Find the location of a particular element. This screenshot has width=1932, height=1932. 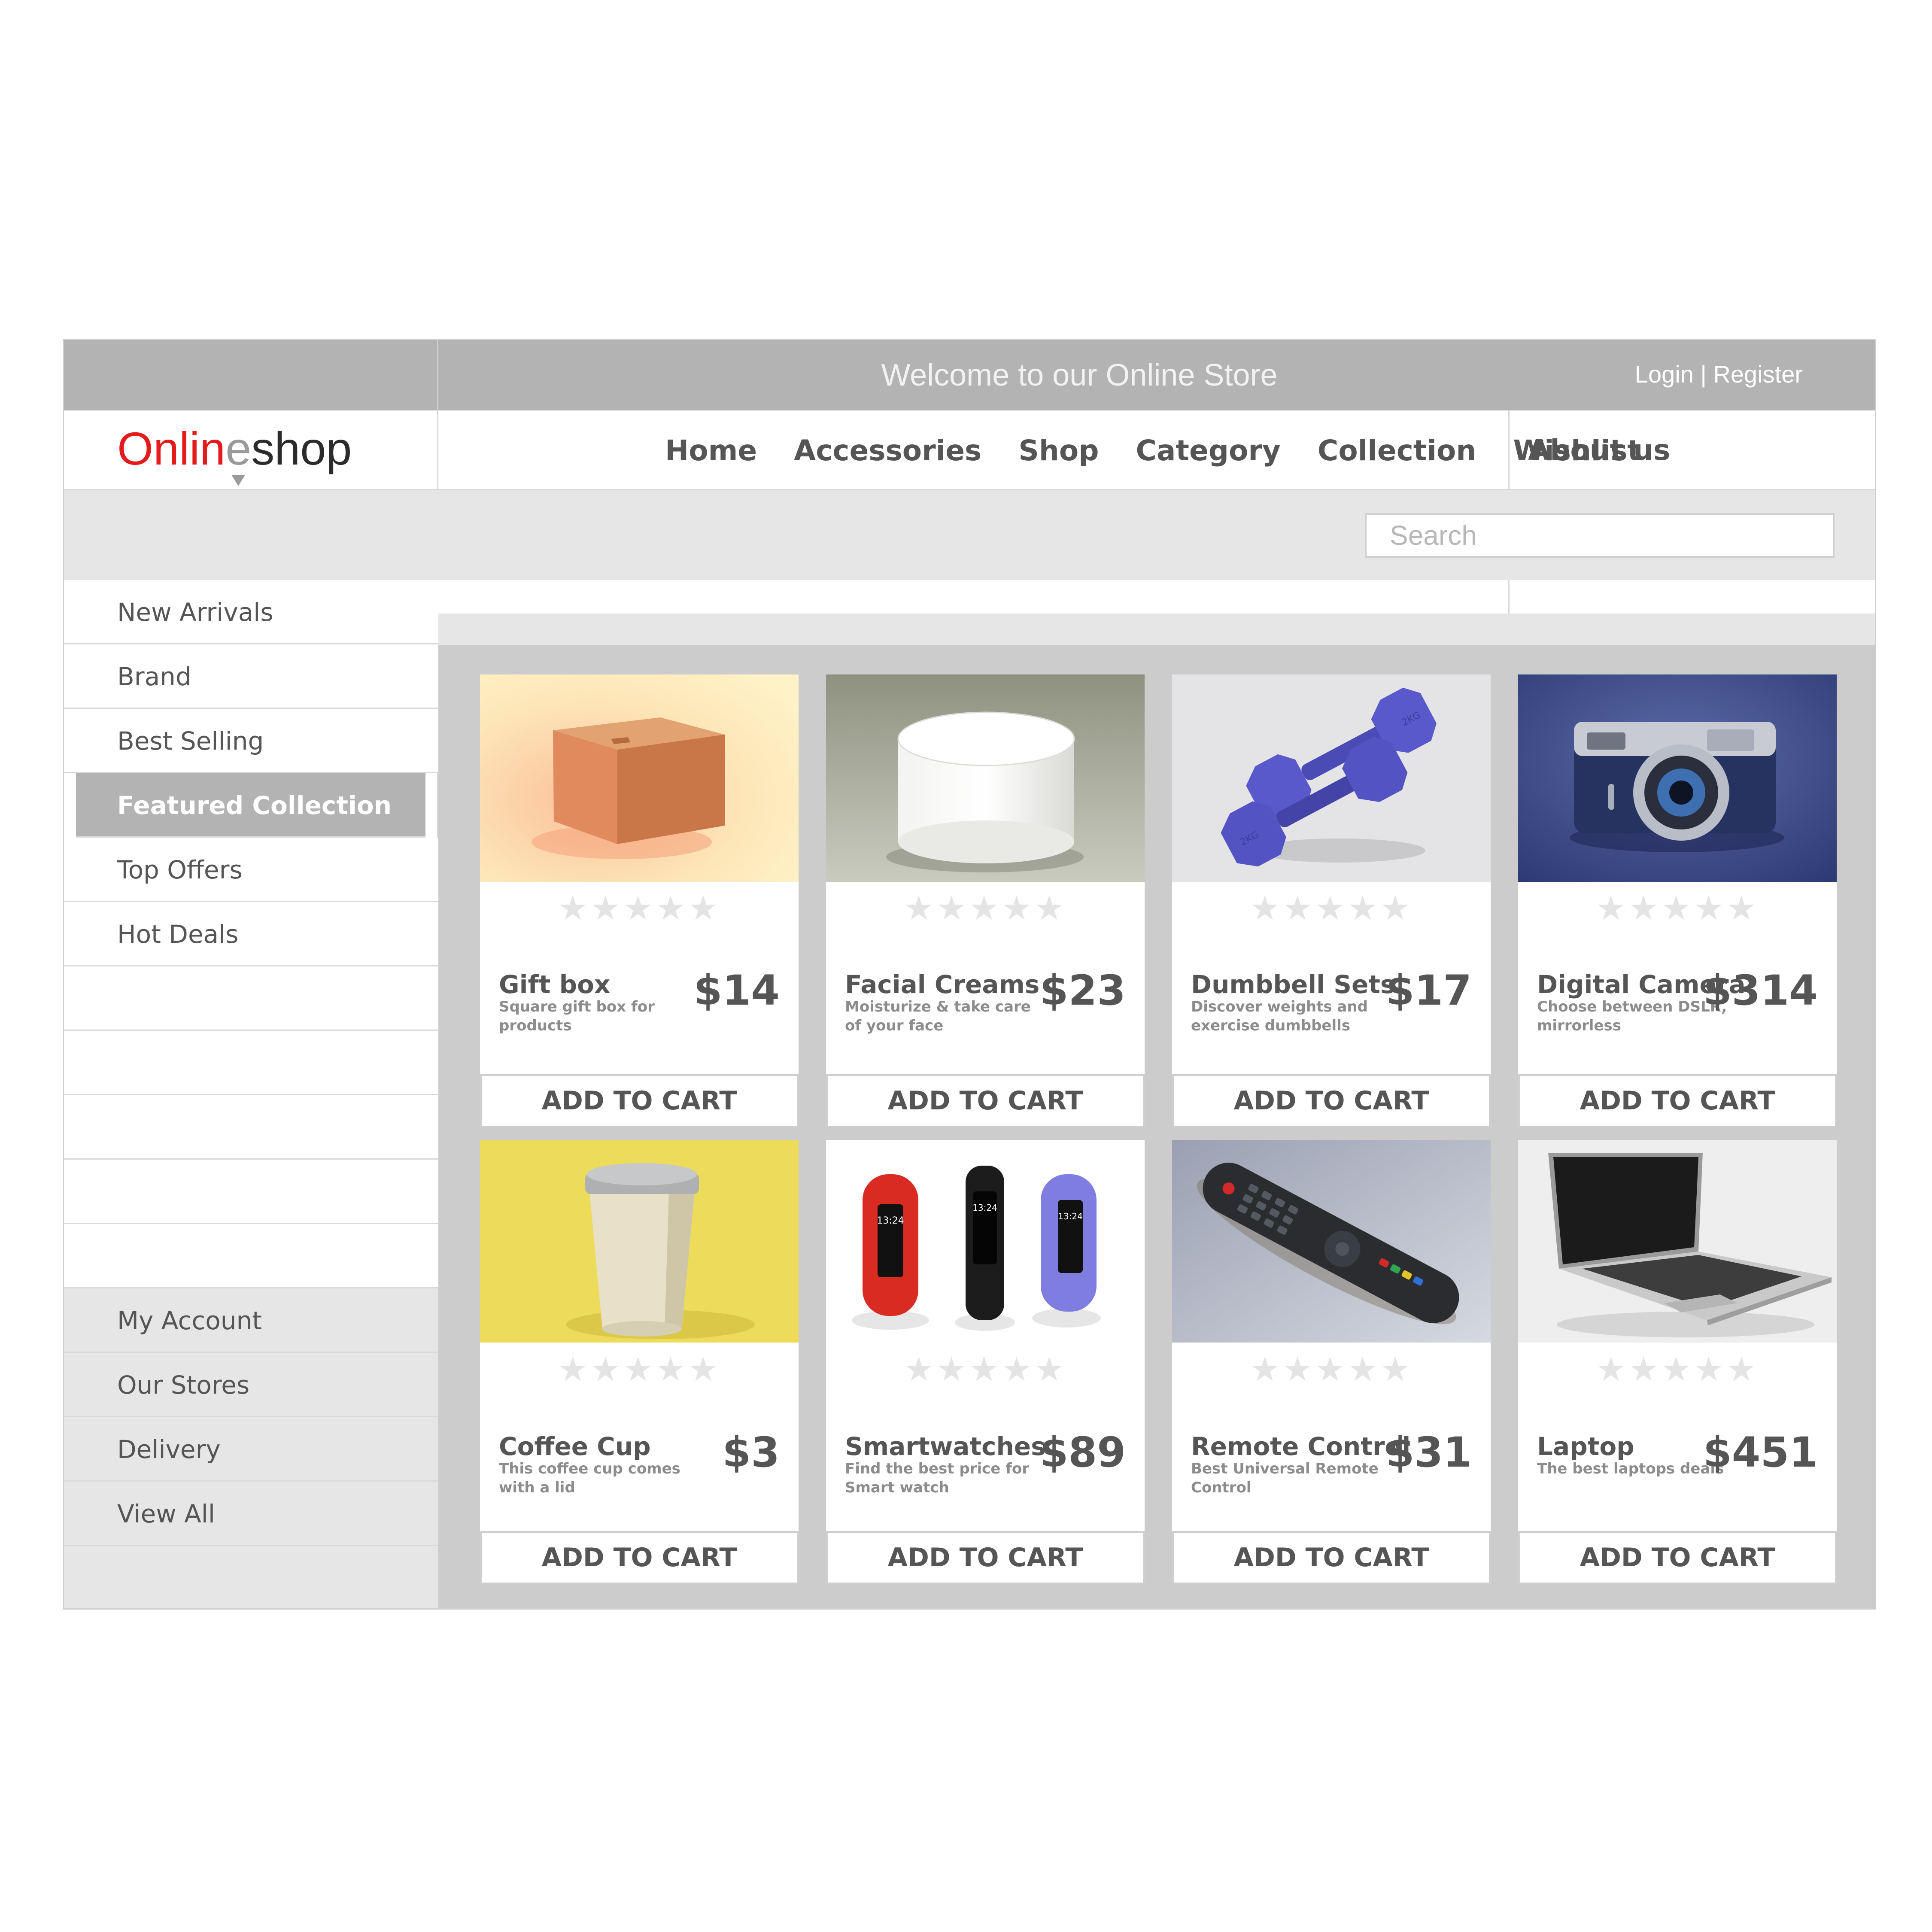

sidebar-item-new-arrivals: New Arrivals is located at coordinates (251, 612).